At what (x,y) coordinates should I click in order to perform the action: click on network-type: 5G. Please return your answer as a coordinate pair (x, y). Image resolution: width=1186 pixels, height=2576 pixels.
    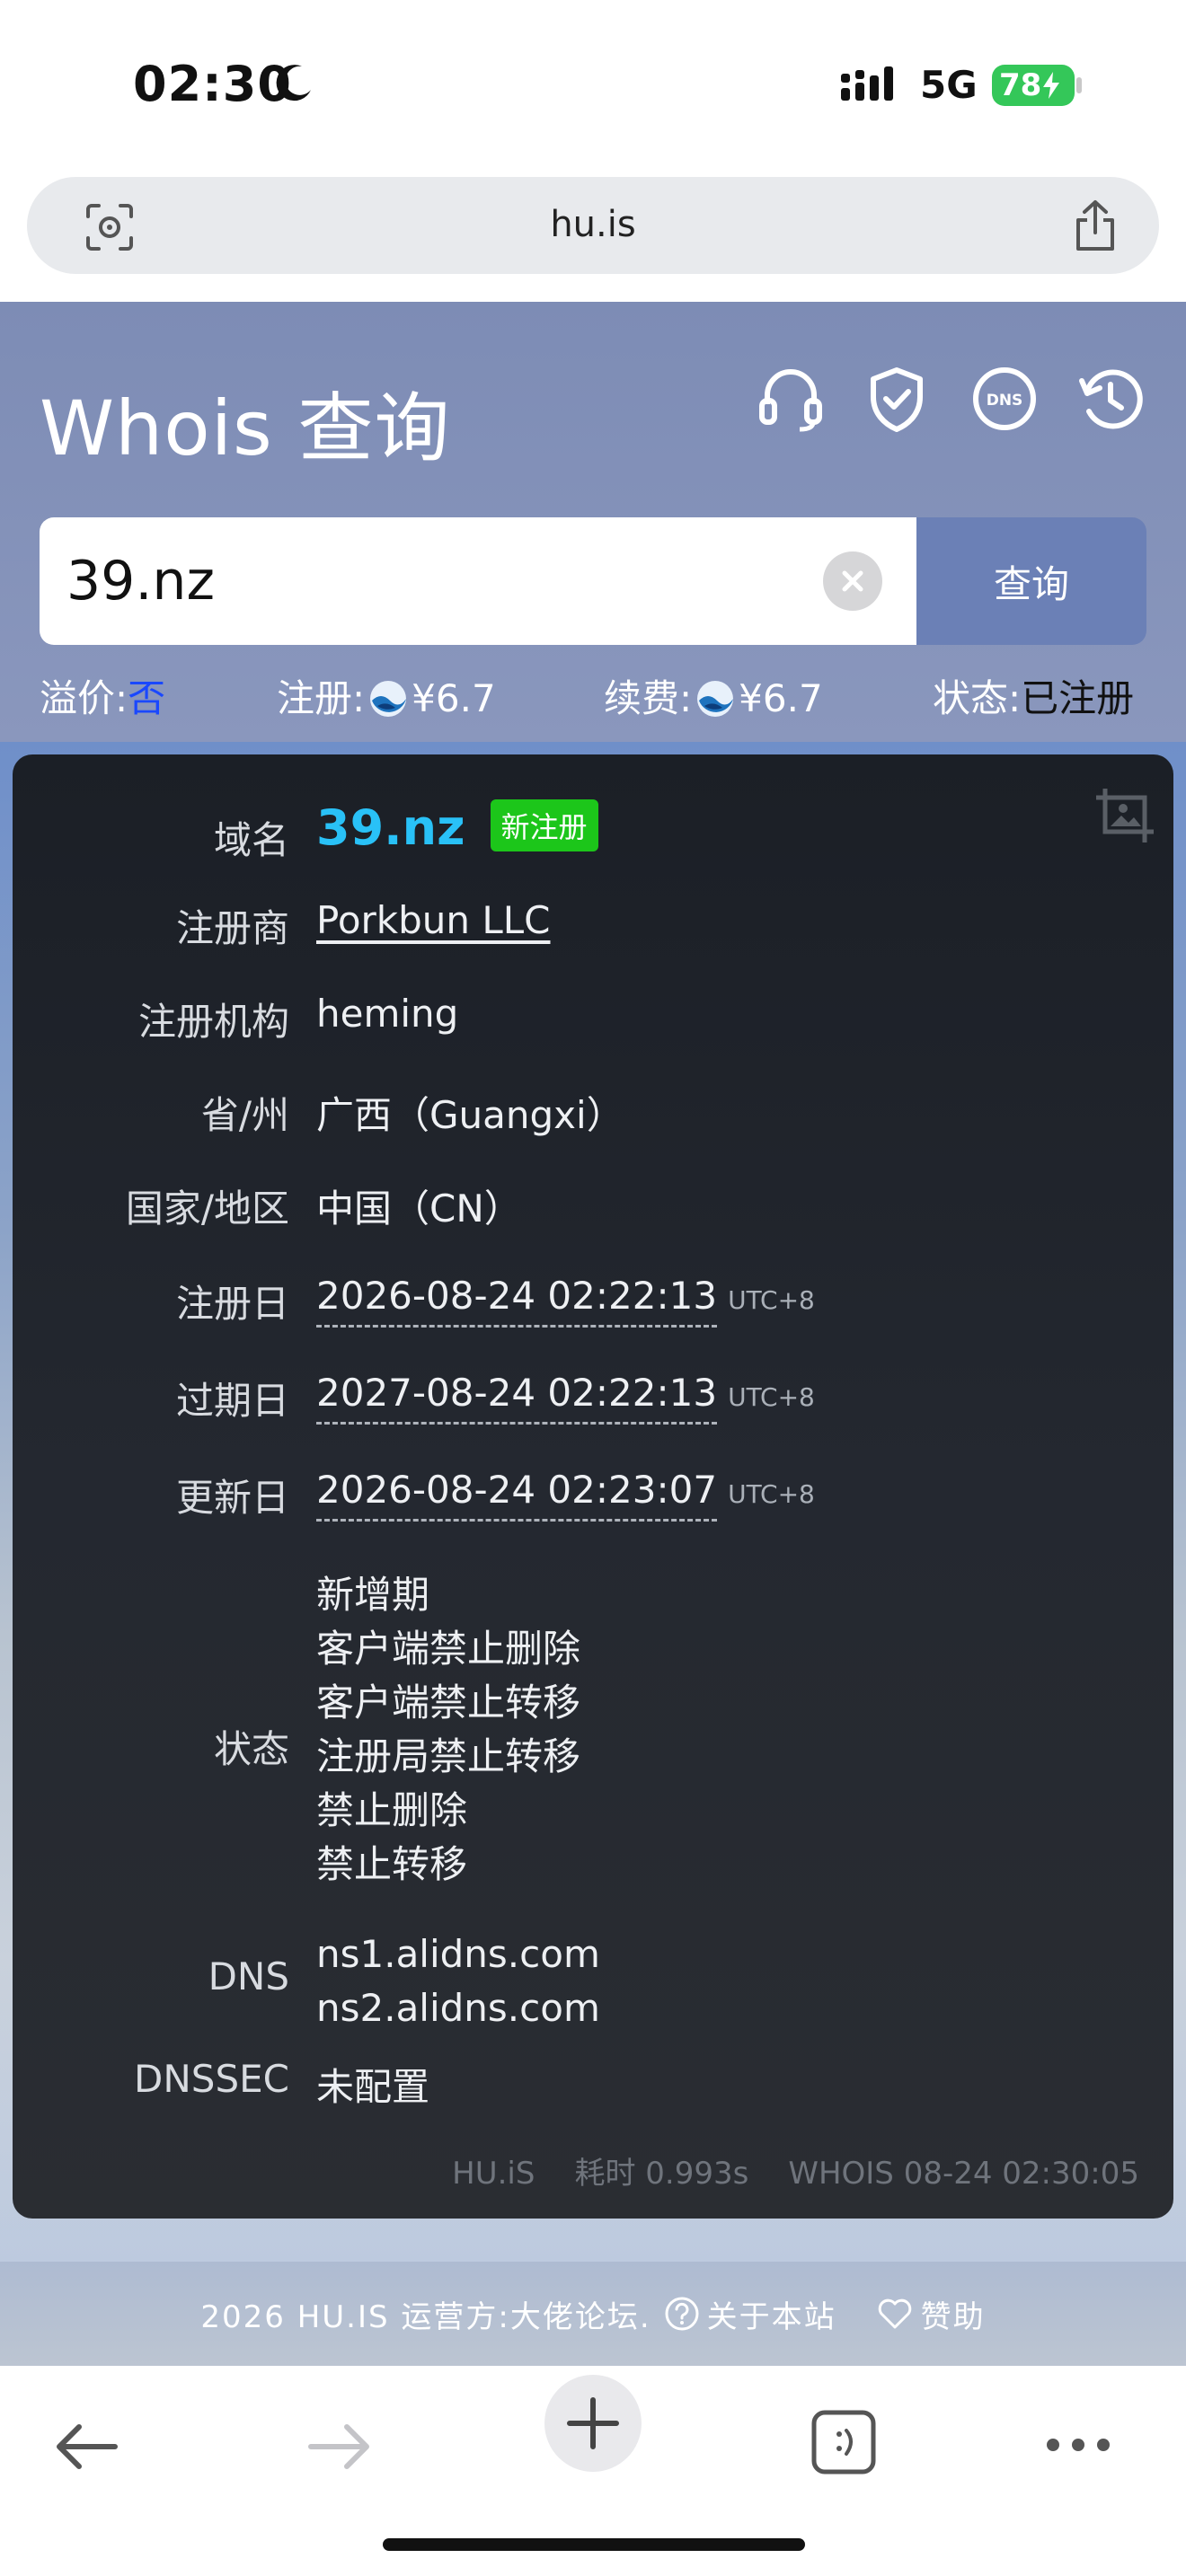
    Looking at the image, I should click on (949, 85).